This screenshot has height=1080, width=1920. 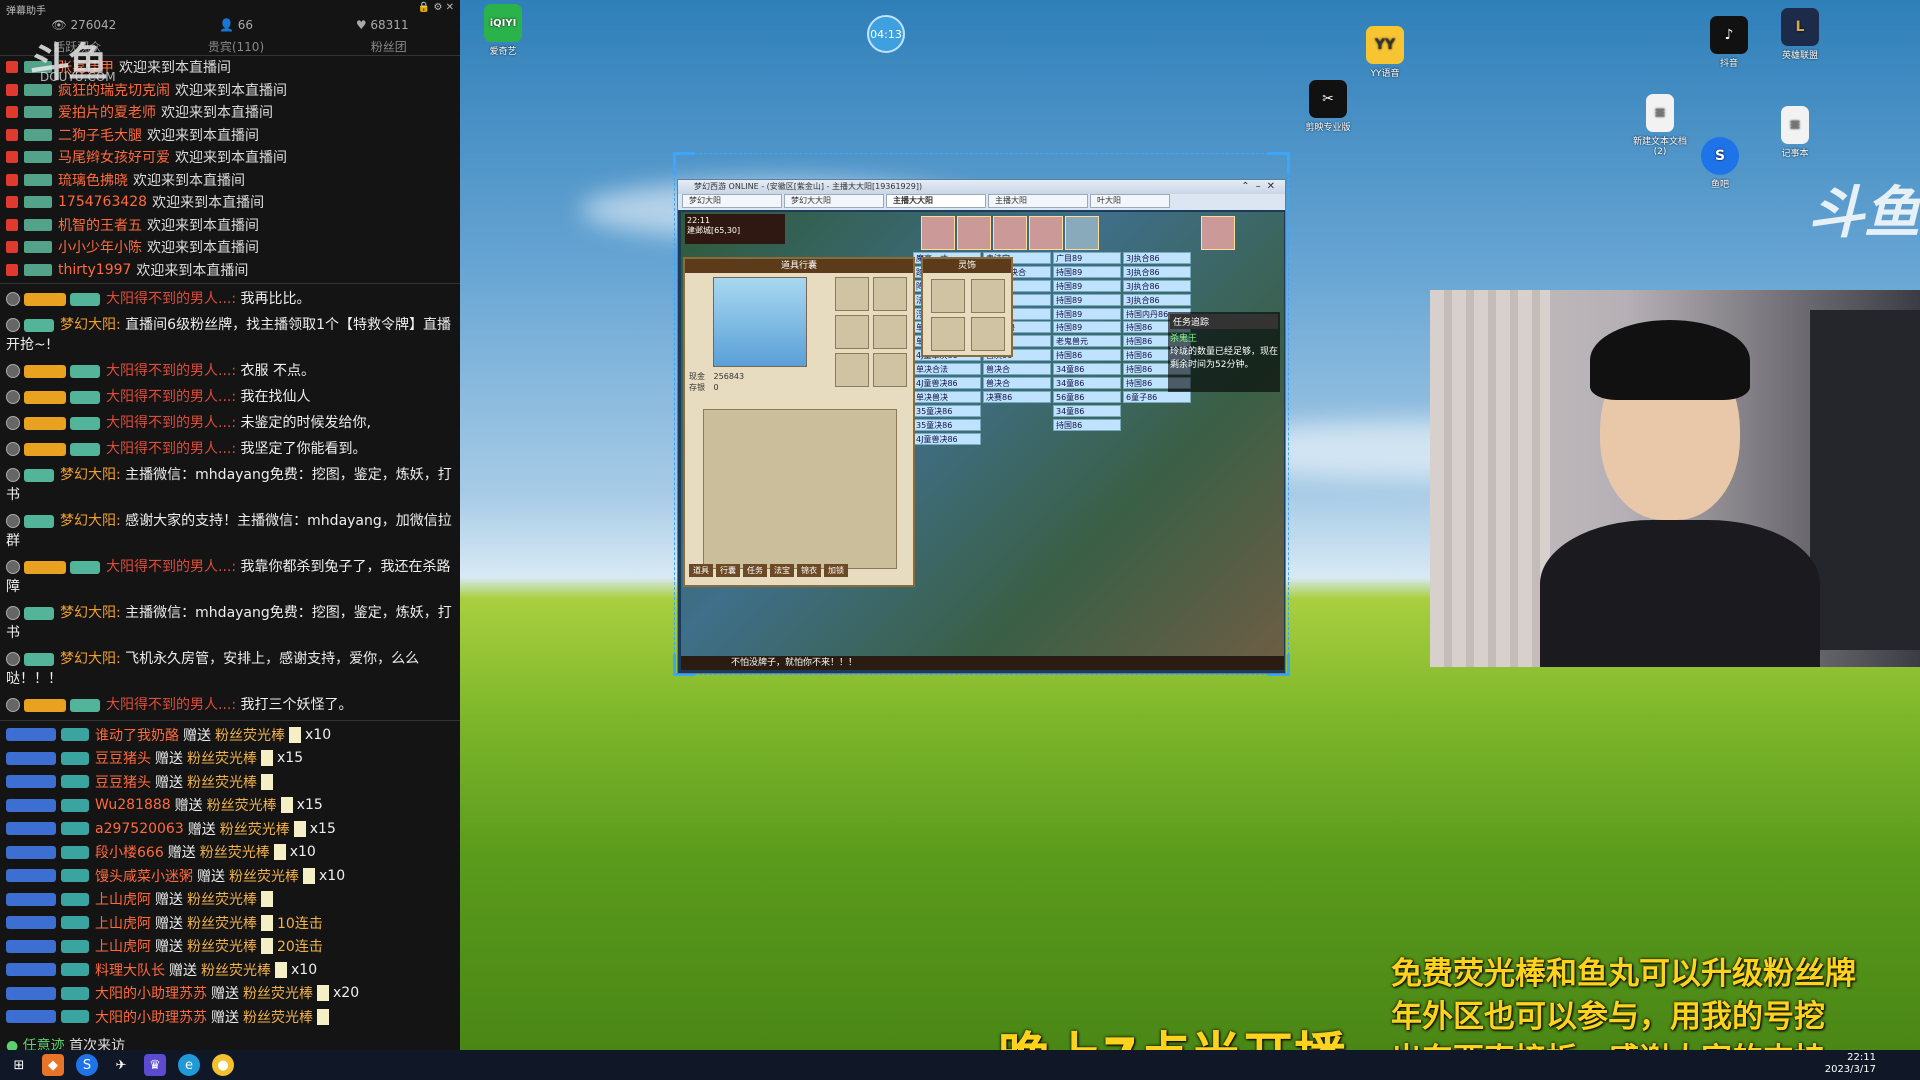 What do you see at coordinates (1224, 337) in the screenshot?
I see `quest-name: 杀鬼王` at bounding box center [1224, 337].